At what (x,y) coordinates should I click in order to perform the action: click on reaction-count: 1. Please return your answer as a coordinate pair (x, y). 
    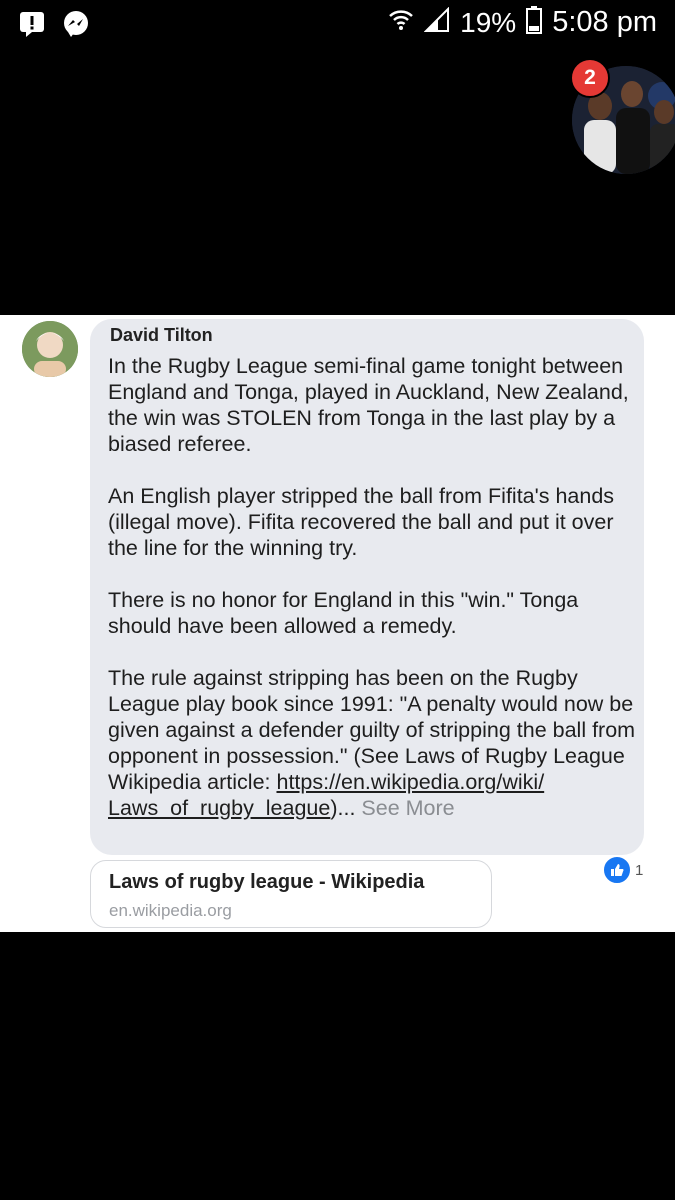
    Looking at the image, I should click on (639, 870).